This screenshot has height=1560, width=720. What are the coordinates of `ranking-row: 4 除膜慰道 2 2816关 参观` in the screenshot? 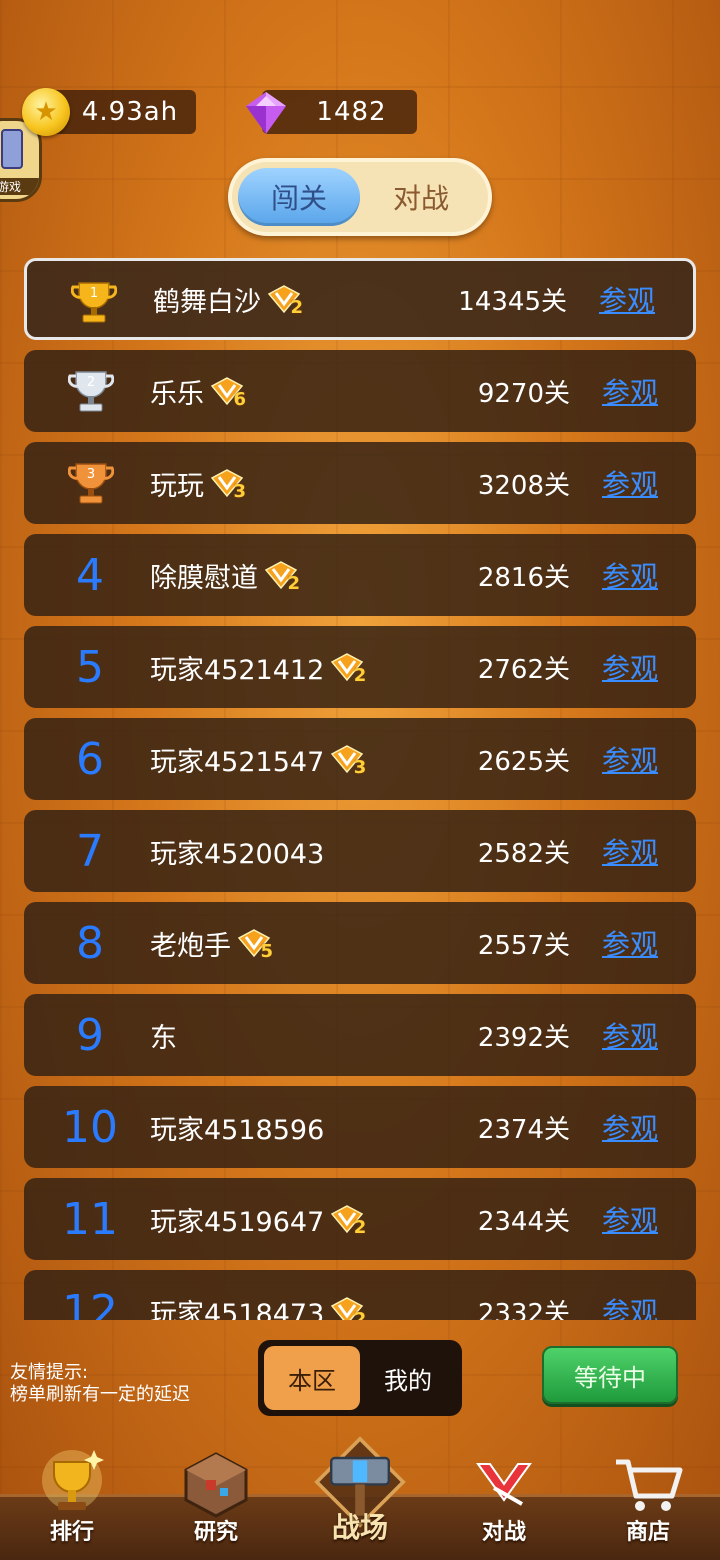 It's located at (360, 575).